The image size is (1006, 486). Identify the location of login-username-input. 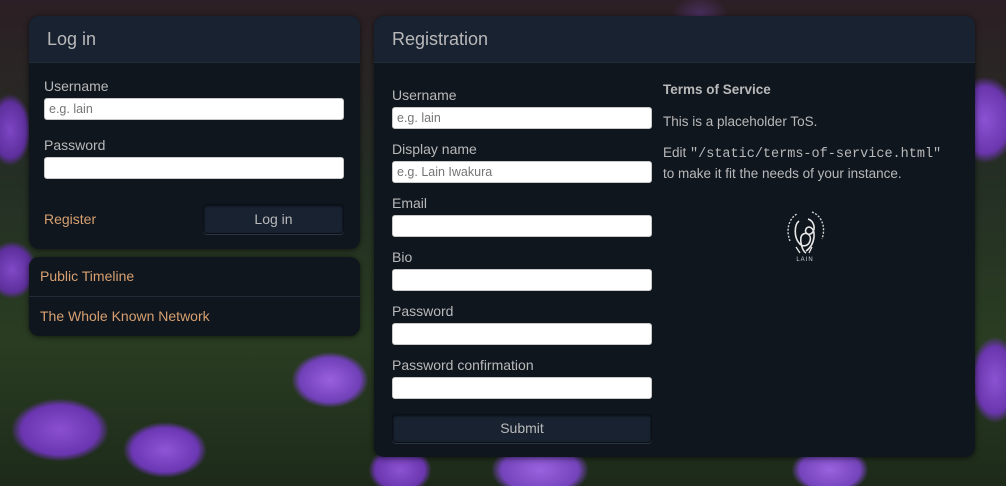
(194, 109).